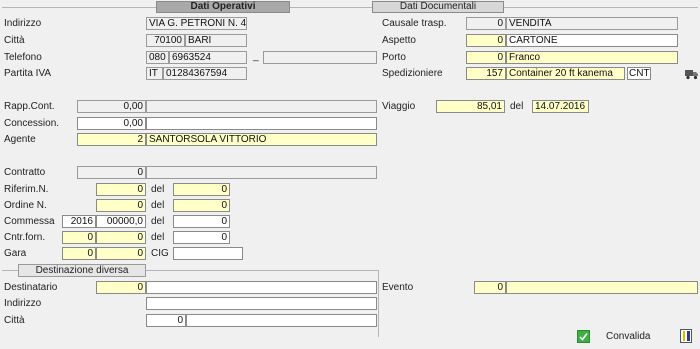 This screenshot has height=349, width=700. What do you see at coordinates (639, 73) in the screenshot?
I see `spedizioniere-tag-field: CNT` at bounding box center [639, 73].